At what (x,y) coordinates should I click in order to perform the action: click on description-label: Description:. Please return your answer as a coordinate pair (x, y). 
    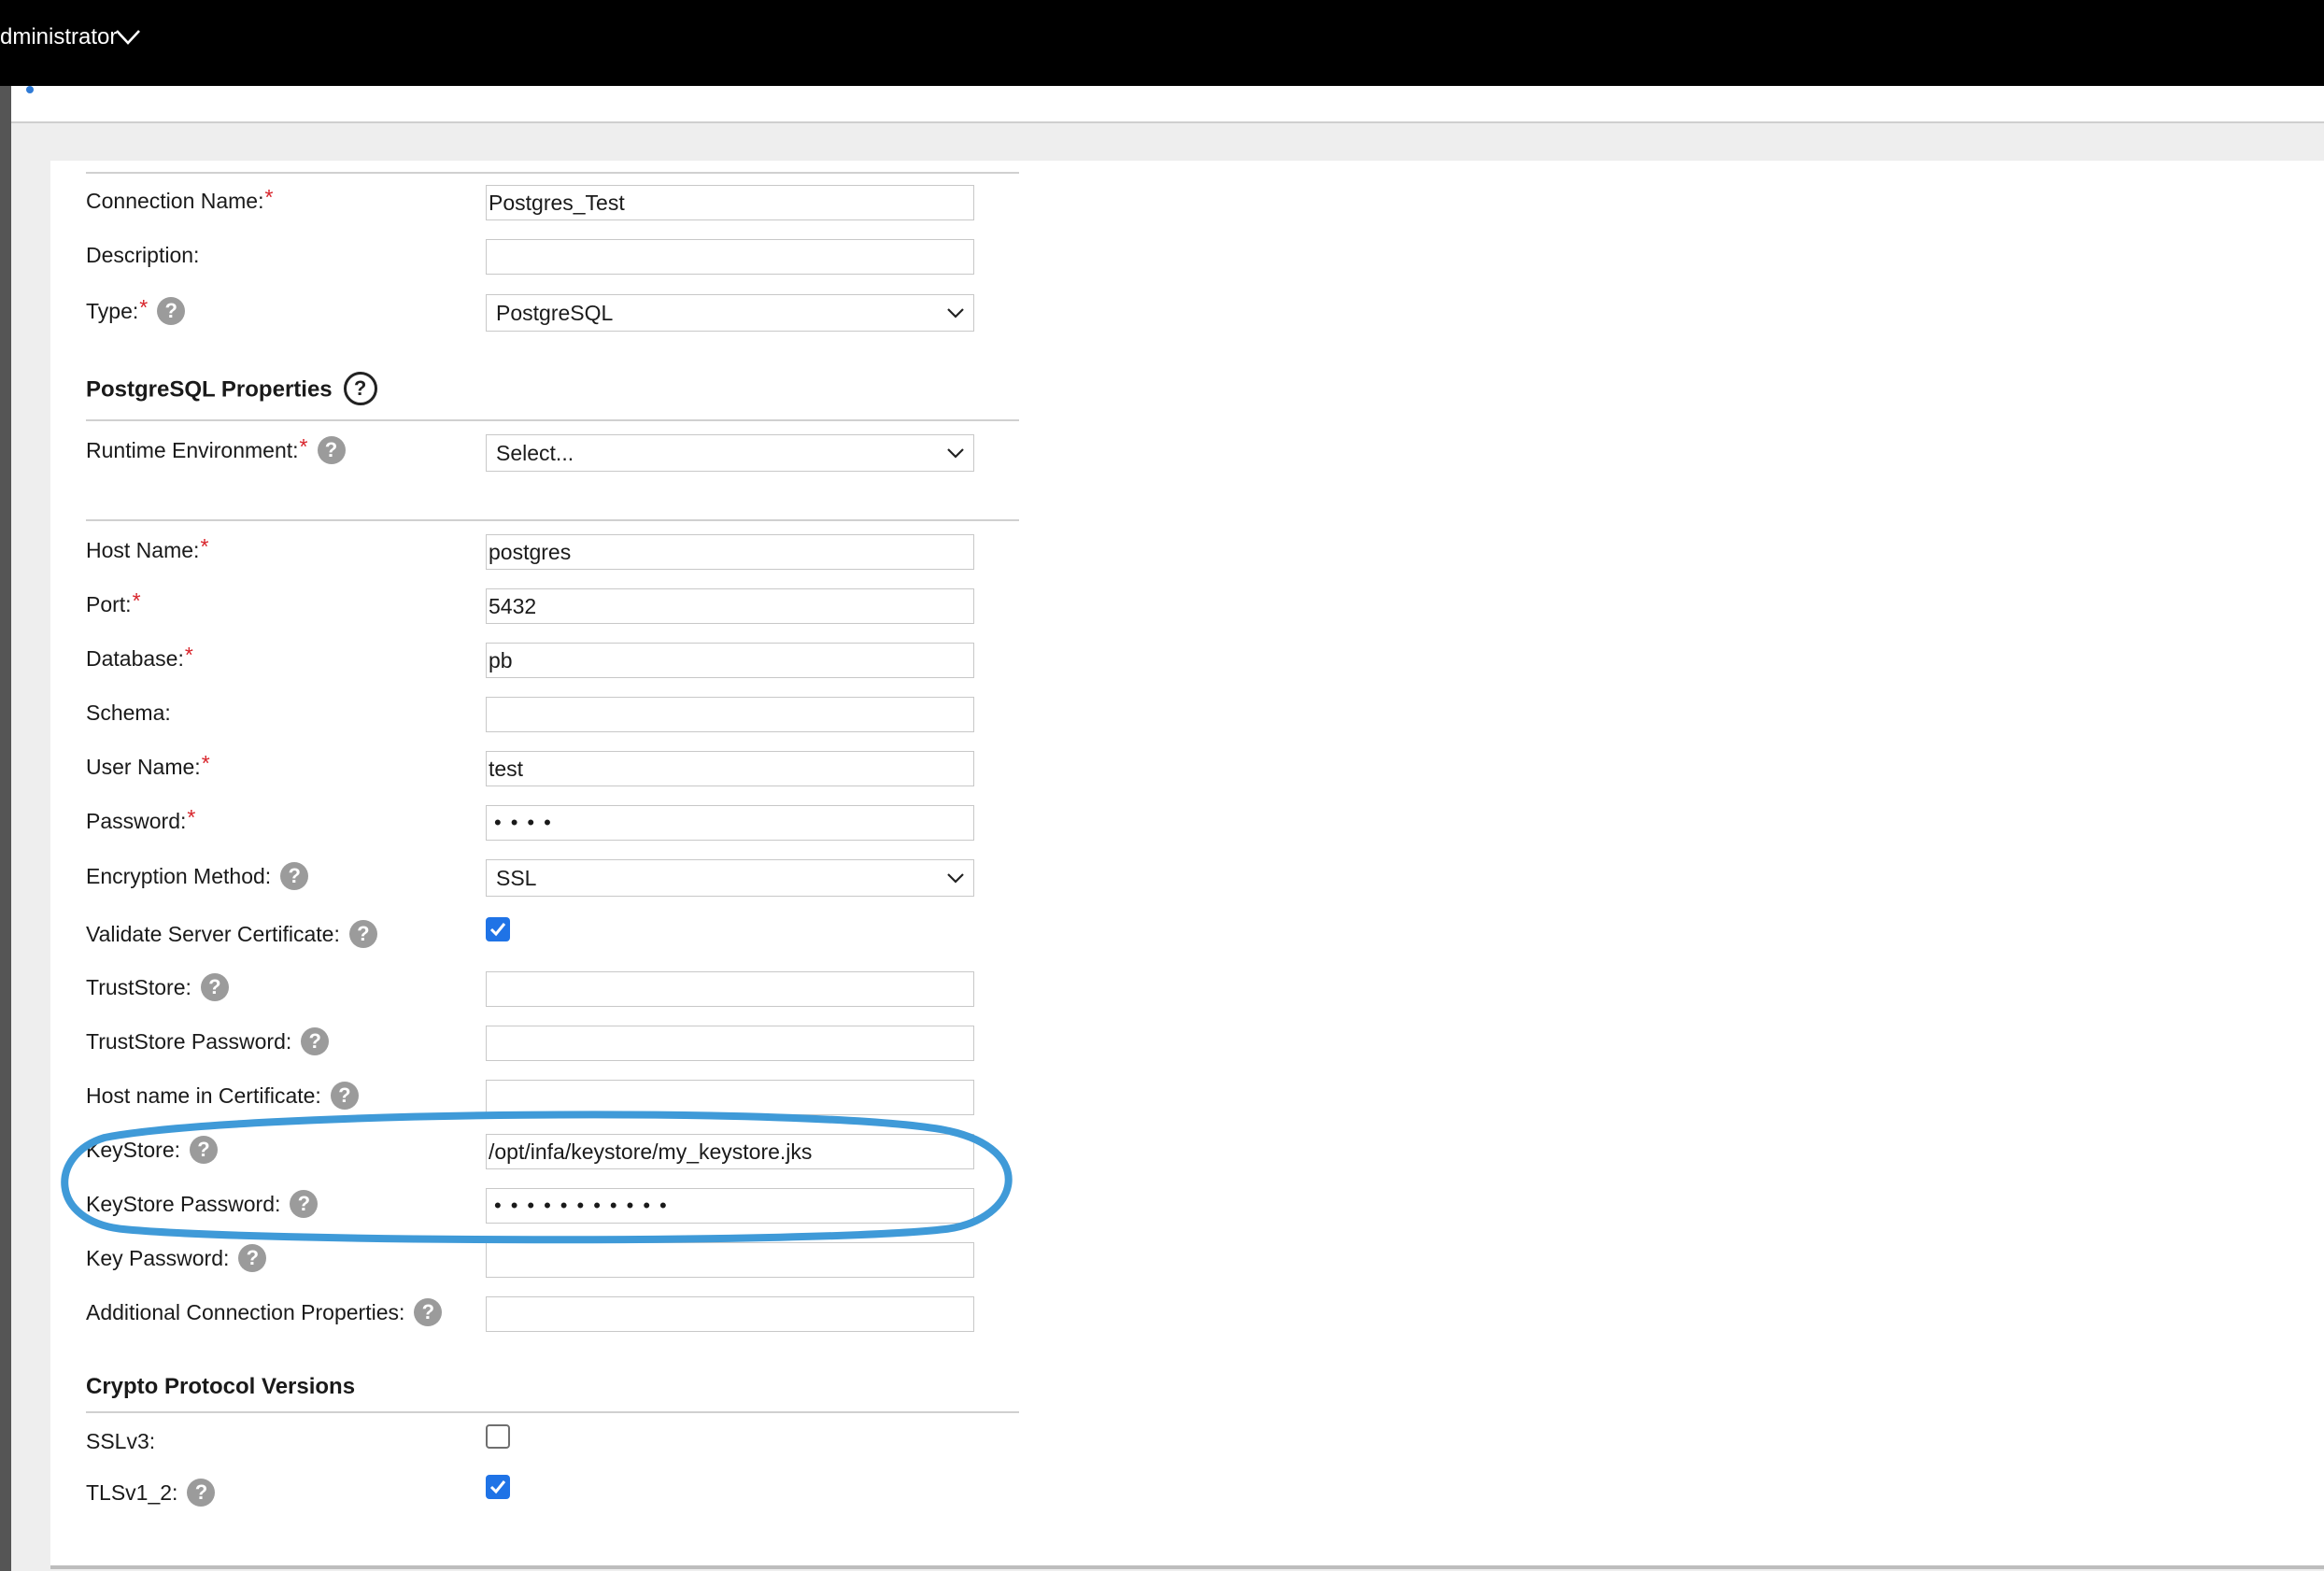
    Looking at the image, I should click on (143, 255).